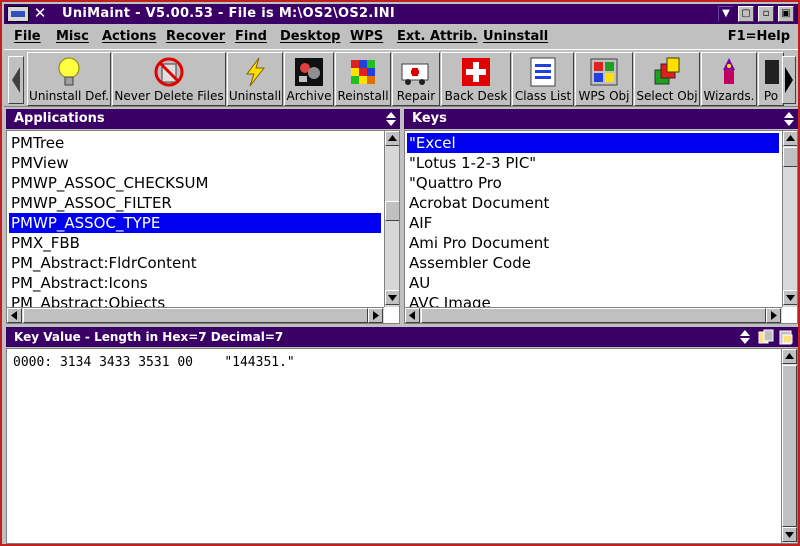  Describe the element at coordinates (256, 72) in the screenshot. I see `lightning-icon` at that location.